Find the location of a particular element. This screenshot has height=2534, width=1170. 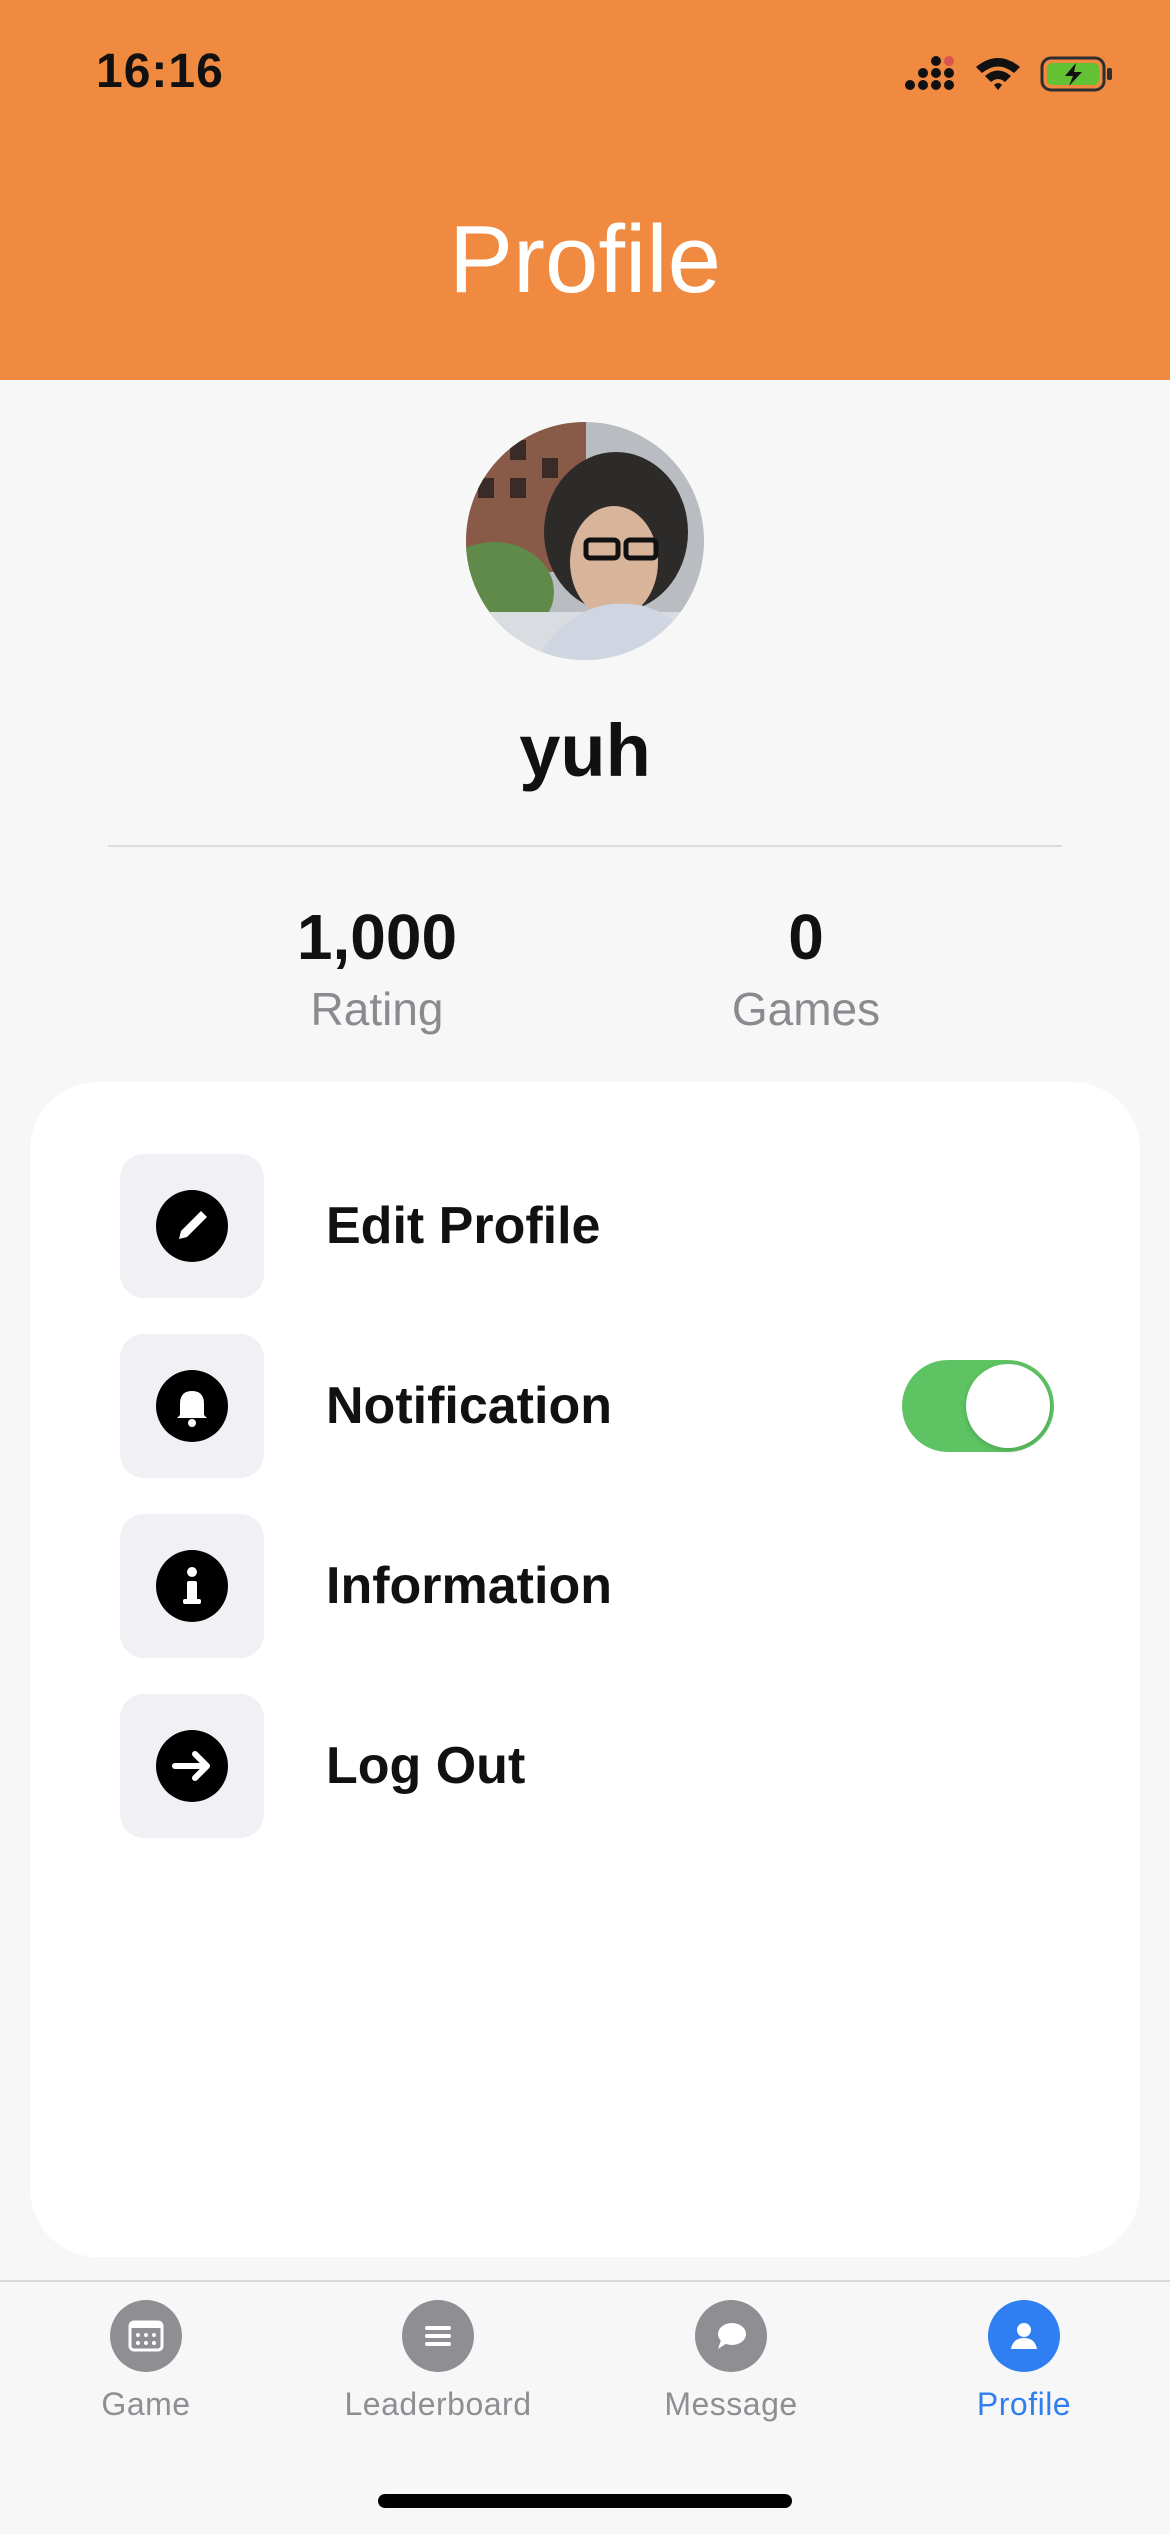

stat-label: Rating is located at coordinates (377, 1009).